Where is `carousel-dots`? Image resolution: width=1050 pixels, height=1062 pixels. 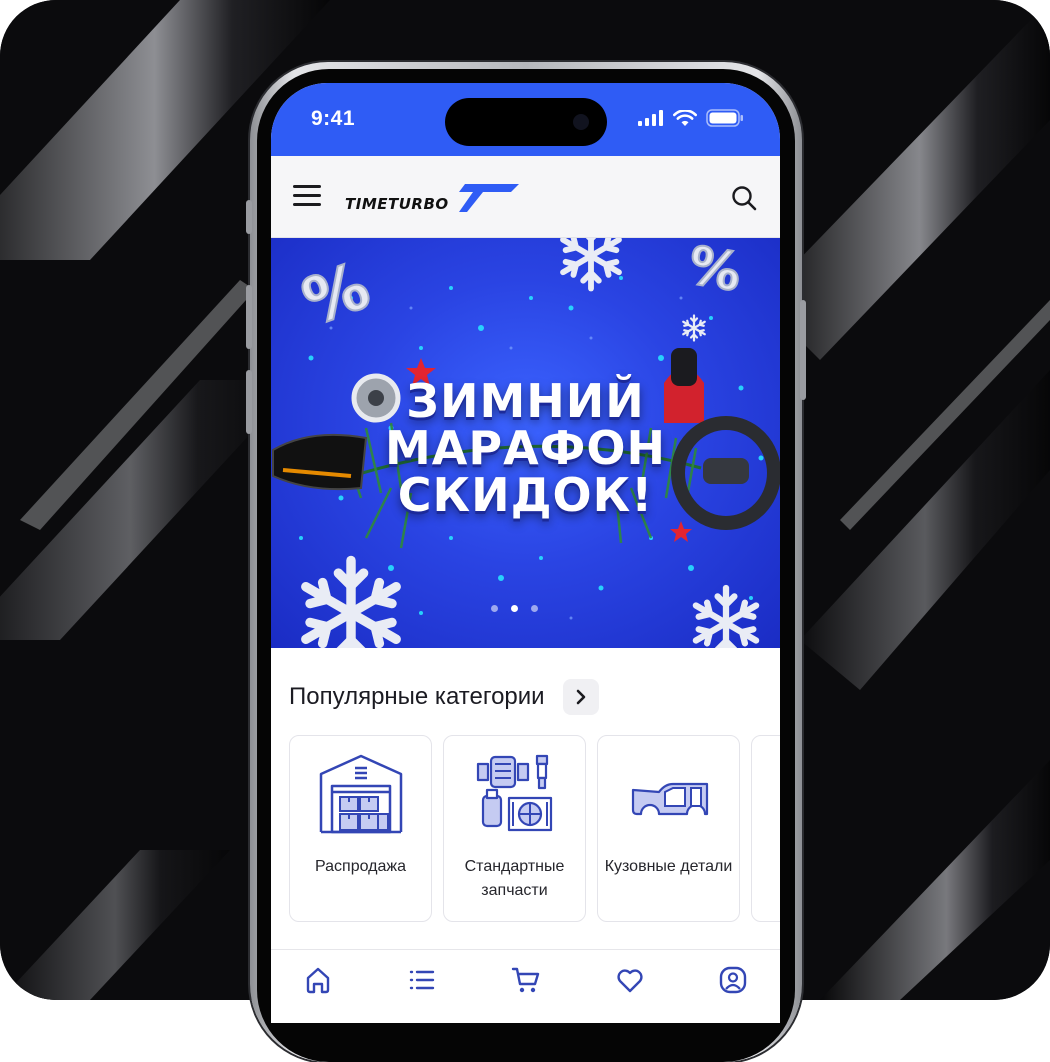
carousel-dots is located at coordinates (514, 608).